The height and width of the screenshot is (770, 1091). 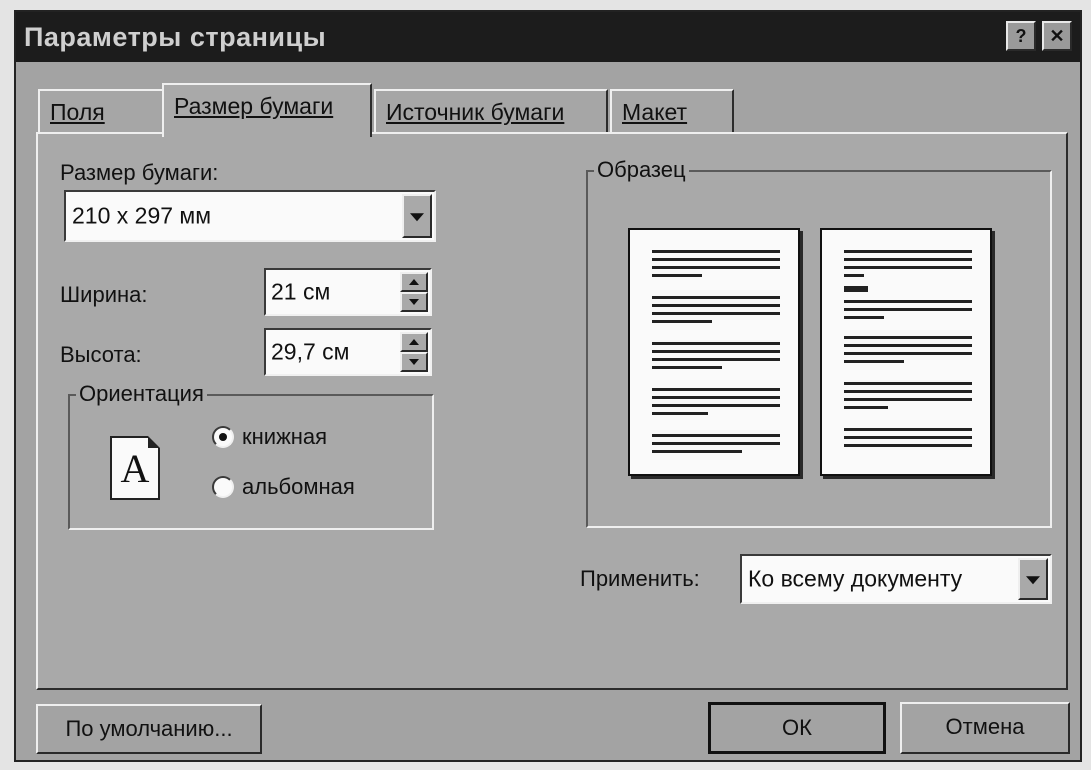 I want to click on preview-left-page, so click(x=714, y=352).